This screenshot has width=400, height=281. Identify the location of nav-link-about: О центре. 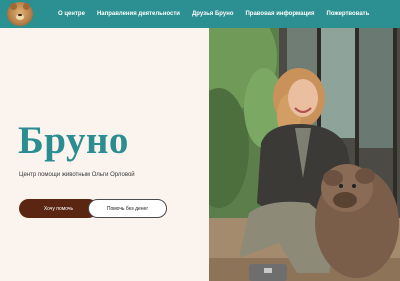
(71, 14).